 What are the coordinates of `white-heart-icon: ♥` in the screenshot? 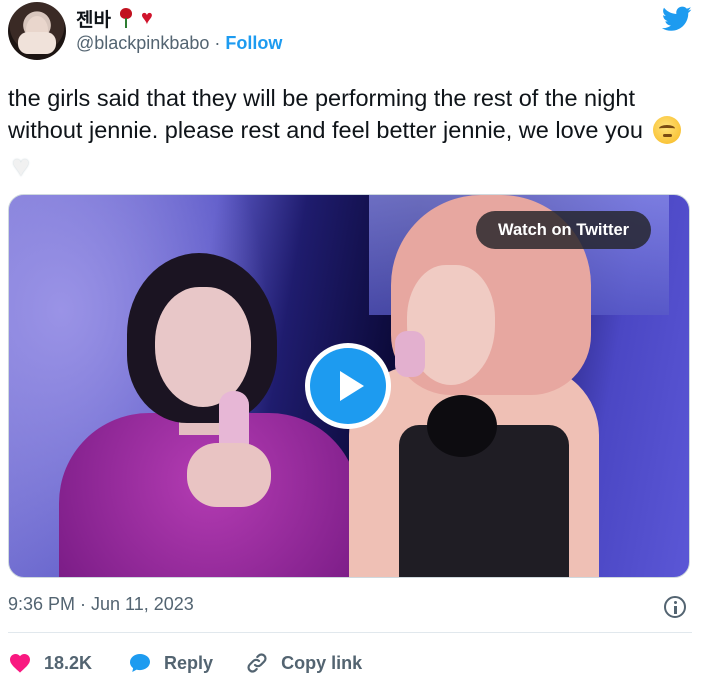 It's located at (21, 166).